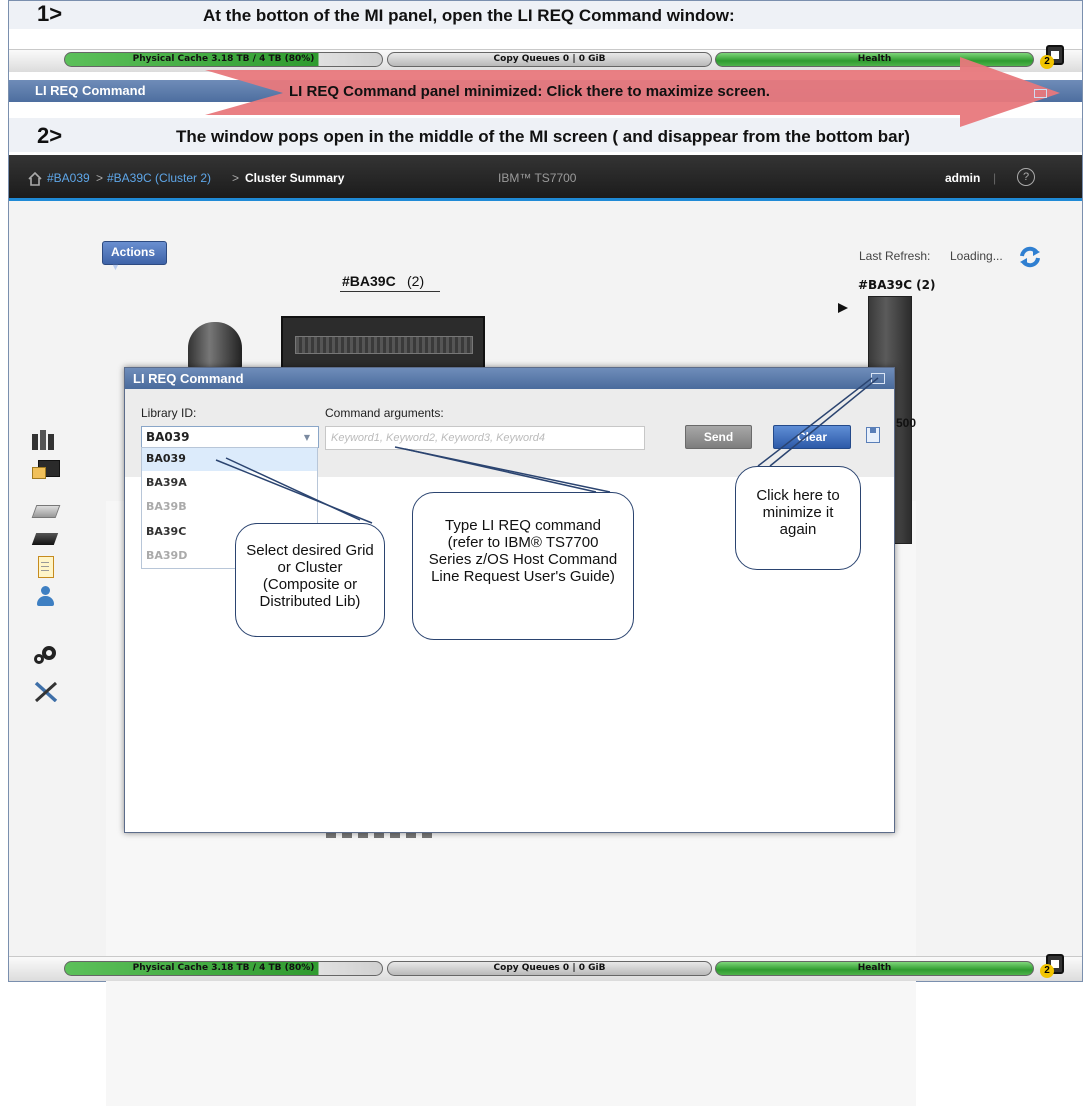 The width and height of the screenshot is (1089, 1106). What do you see at coordinates (962, 178) in the screenshot?
I see `user-name: admin` at bounding box center [962, 178].